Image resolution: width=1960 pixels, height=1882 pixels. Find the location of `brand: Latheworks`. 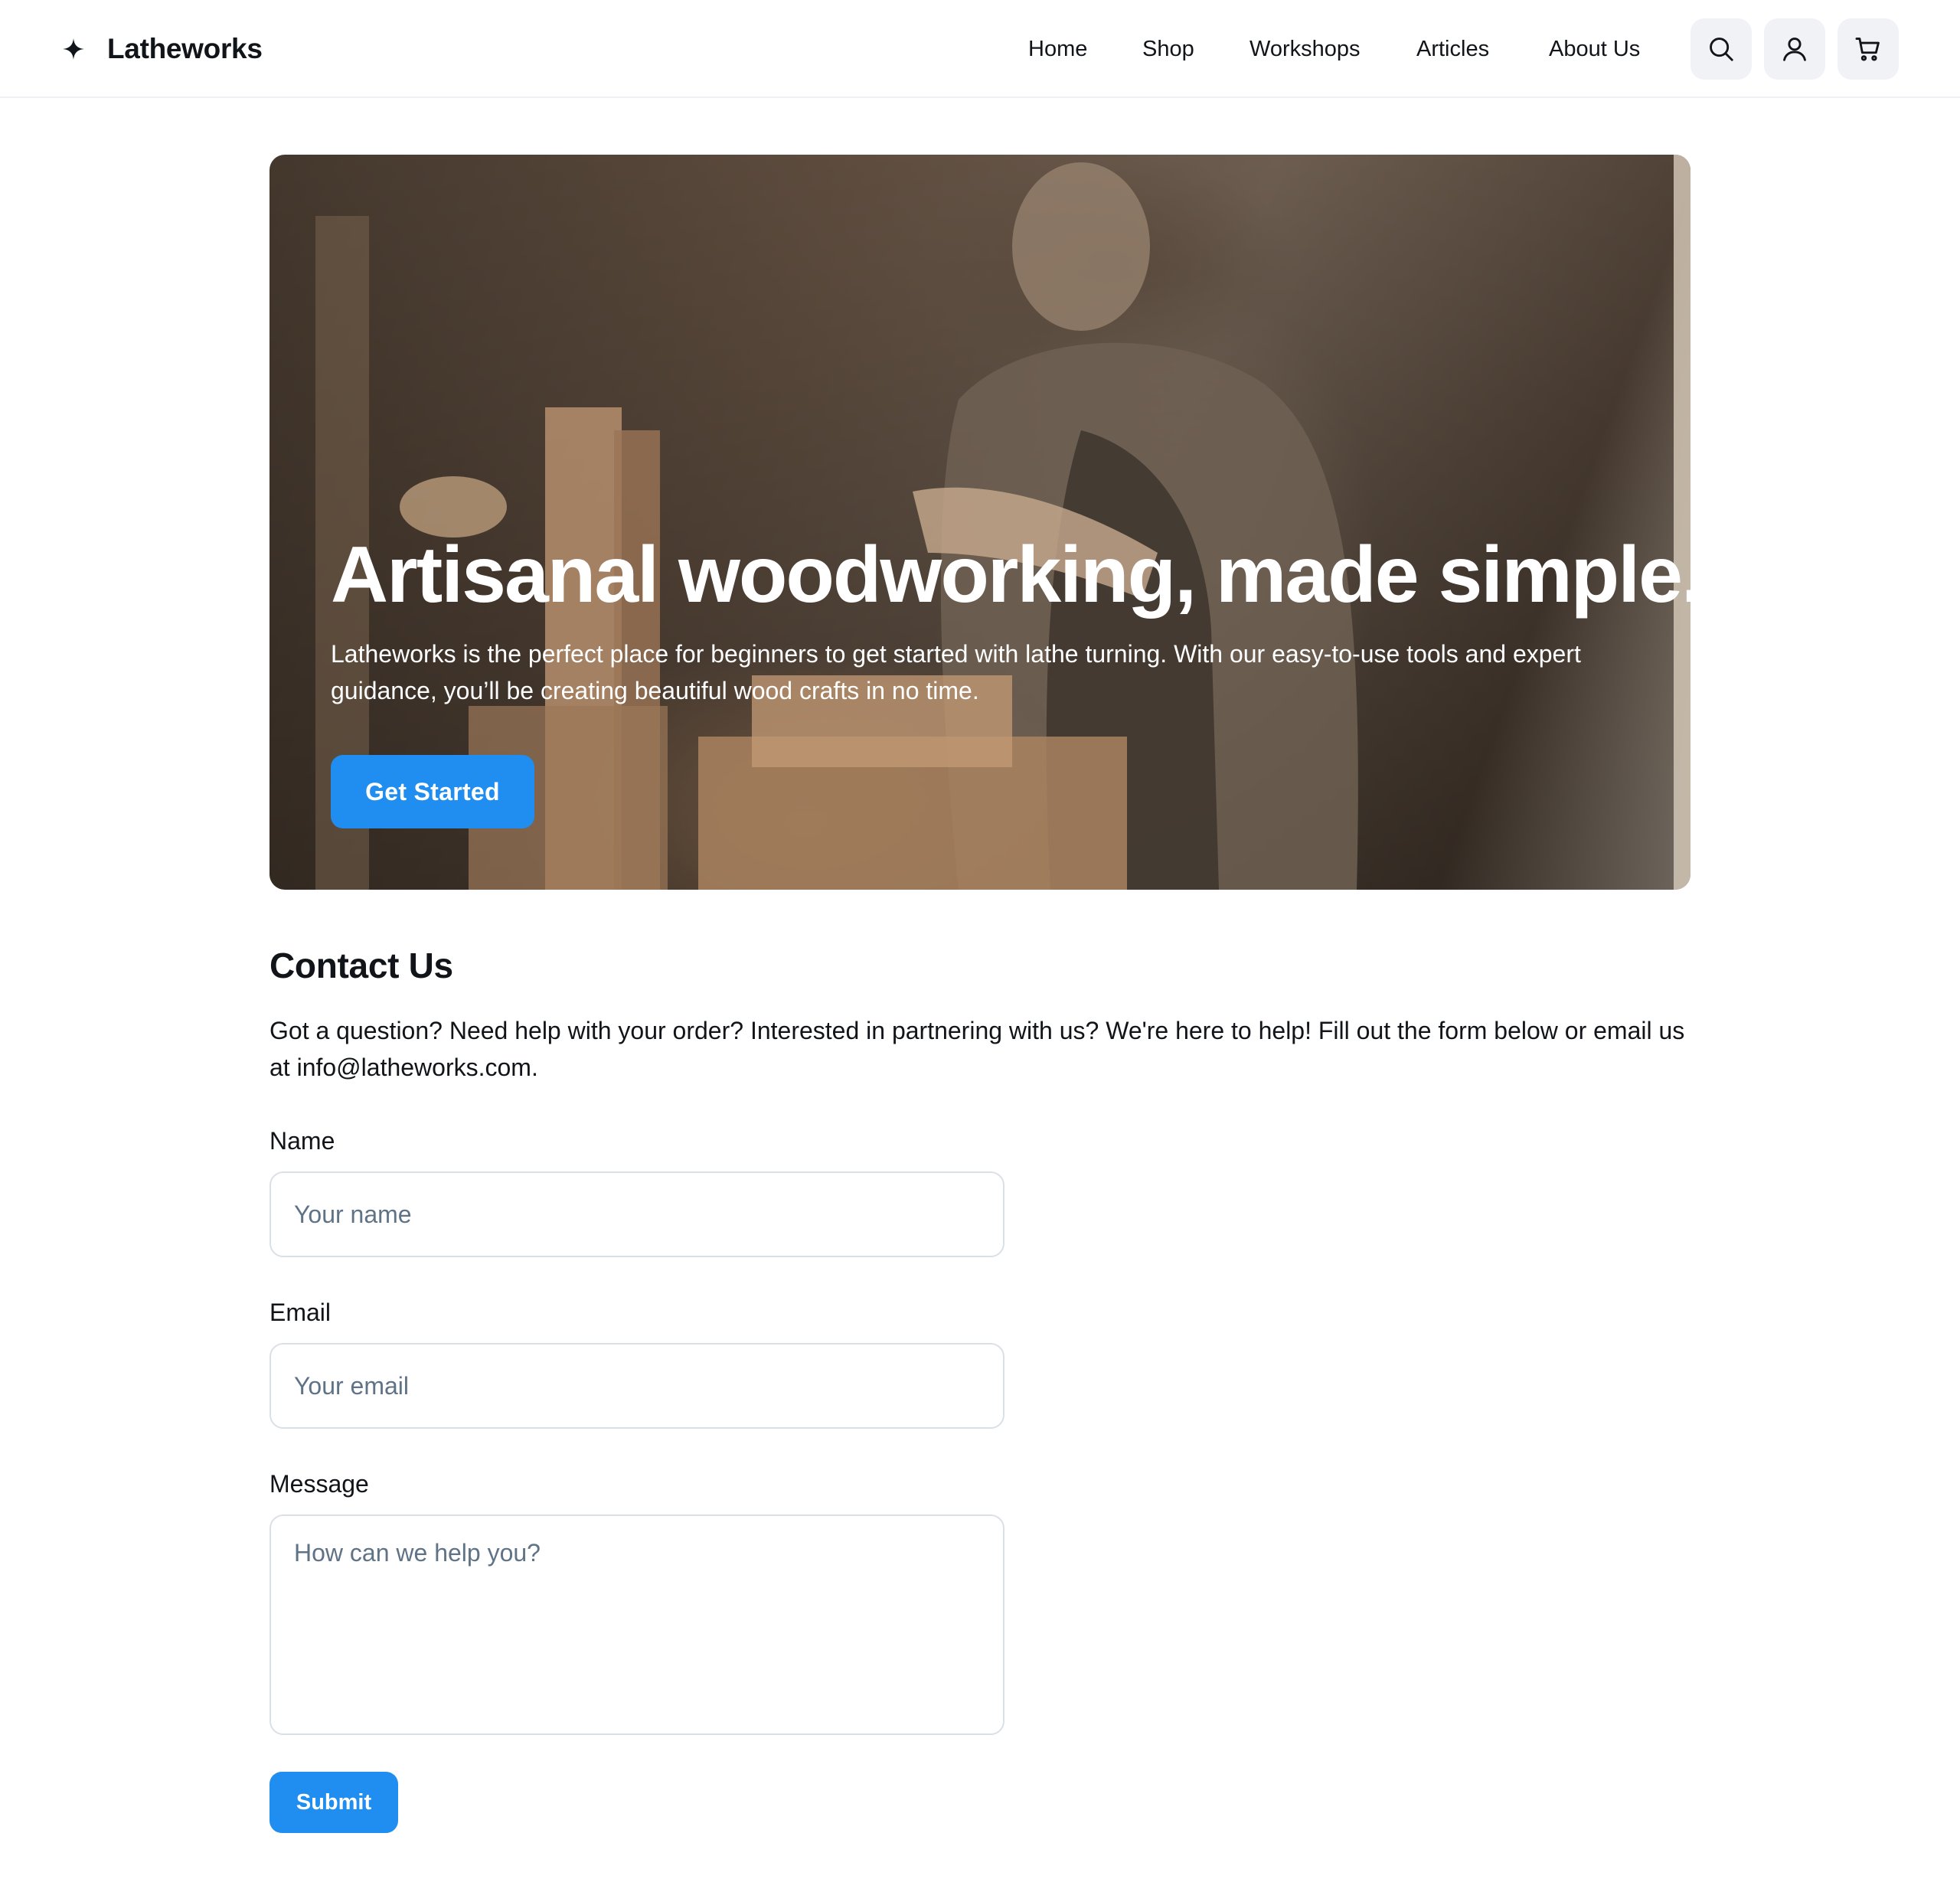

brand: Latheworks is located at coordinates (162, 49).